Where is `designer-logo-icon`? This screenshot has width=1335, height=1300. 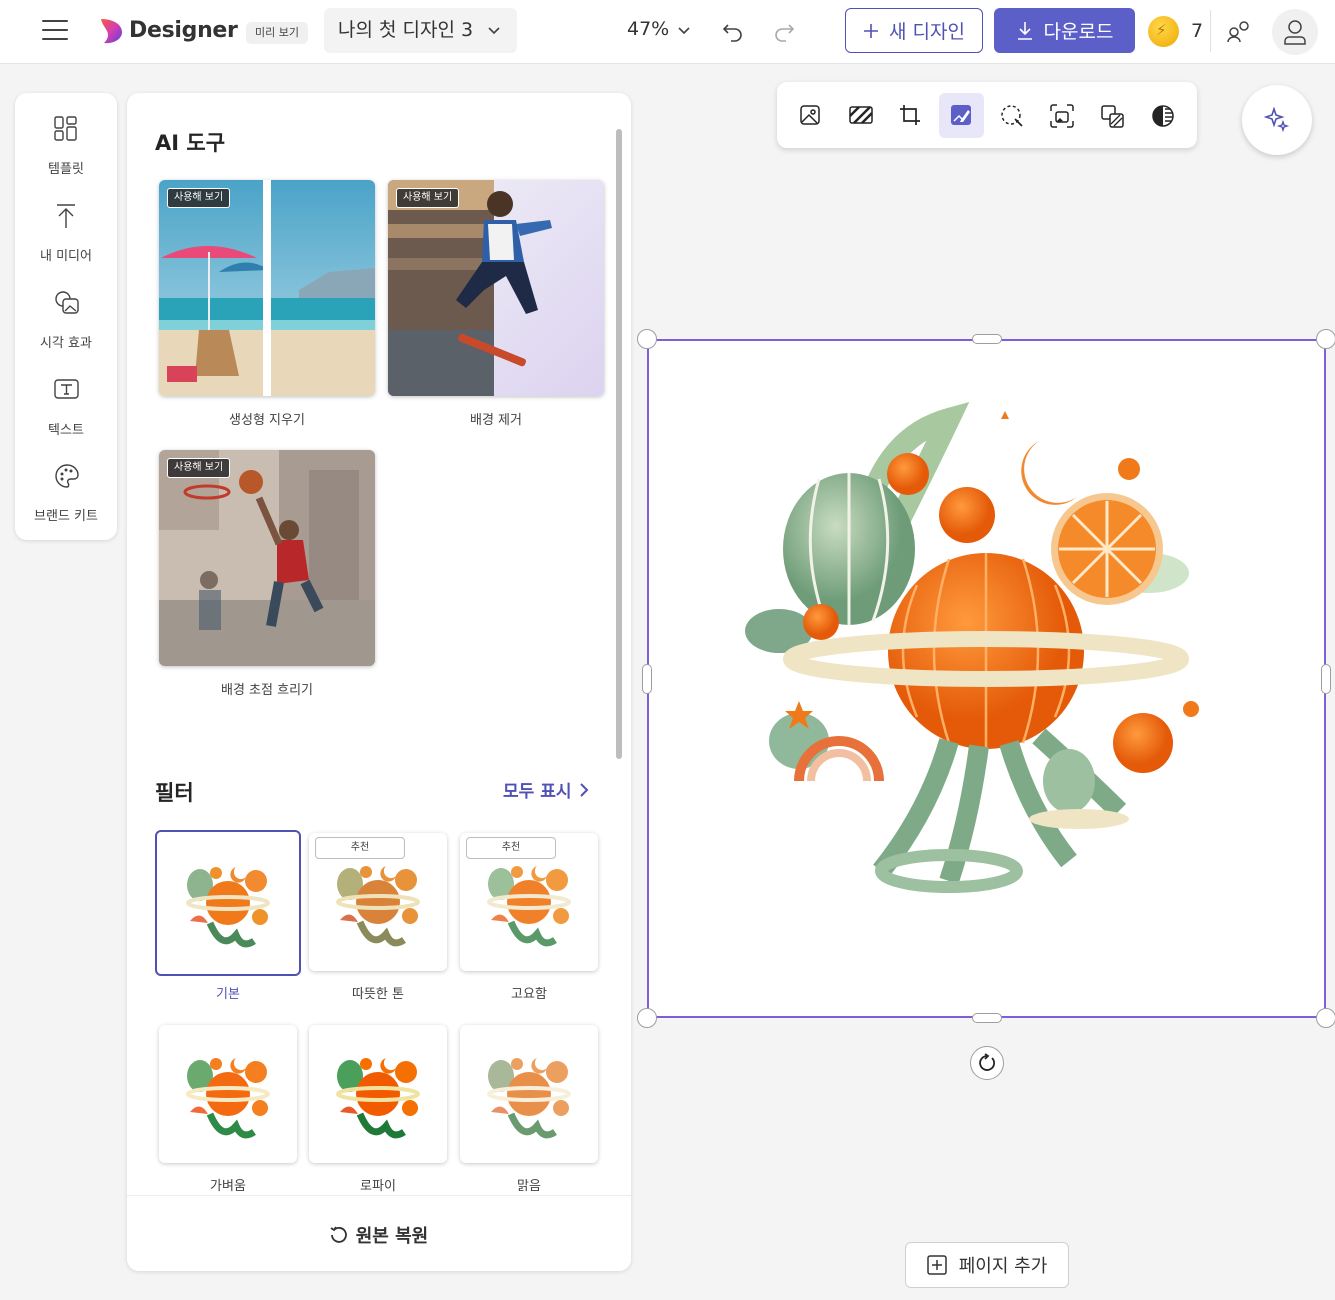
designer-logo-icon is located at coordinates (111, 31).